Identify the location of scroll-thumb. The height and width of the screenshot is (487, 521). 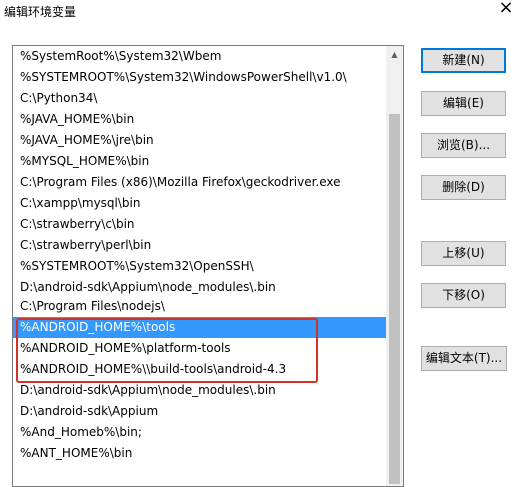
(394, 299).